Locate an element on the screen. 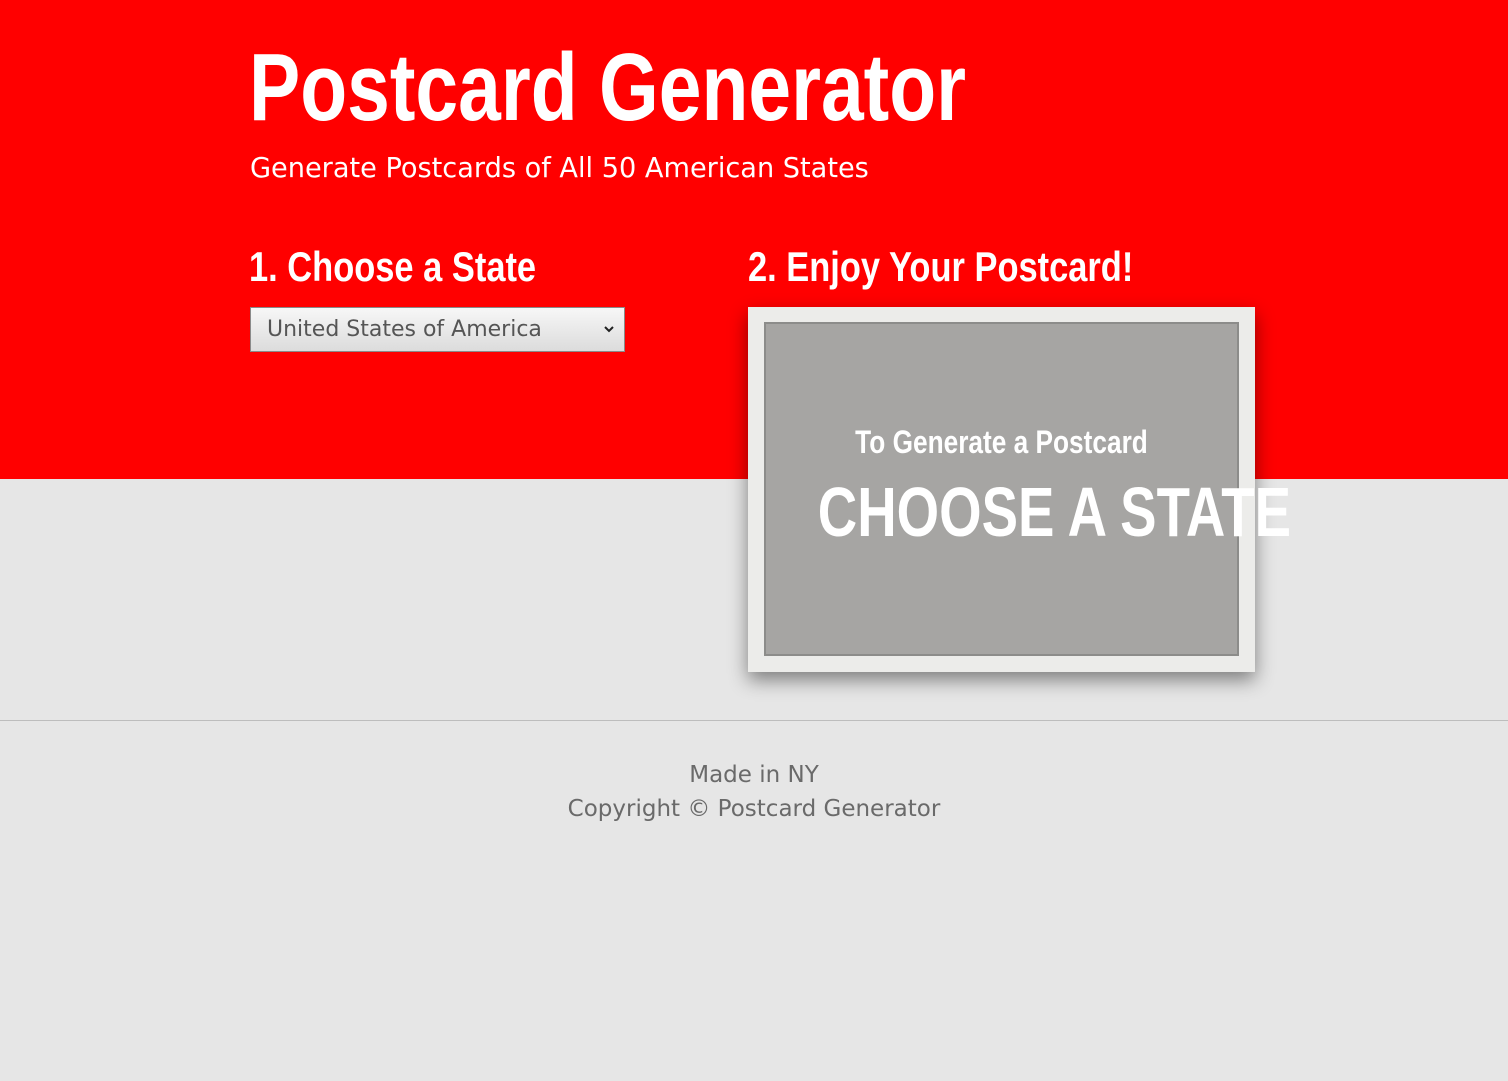 The width and height of the screenshot is (1508, 1081). footer-copyright: Copyright © Postcard Generator is located at coordinates (754, 809).